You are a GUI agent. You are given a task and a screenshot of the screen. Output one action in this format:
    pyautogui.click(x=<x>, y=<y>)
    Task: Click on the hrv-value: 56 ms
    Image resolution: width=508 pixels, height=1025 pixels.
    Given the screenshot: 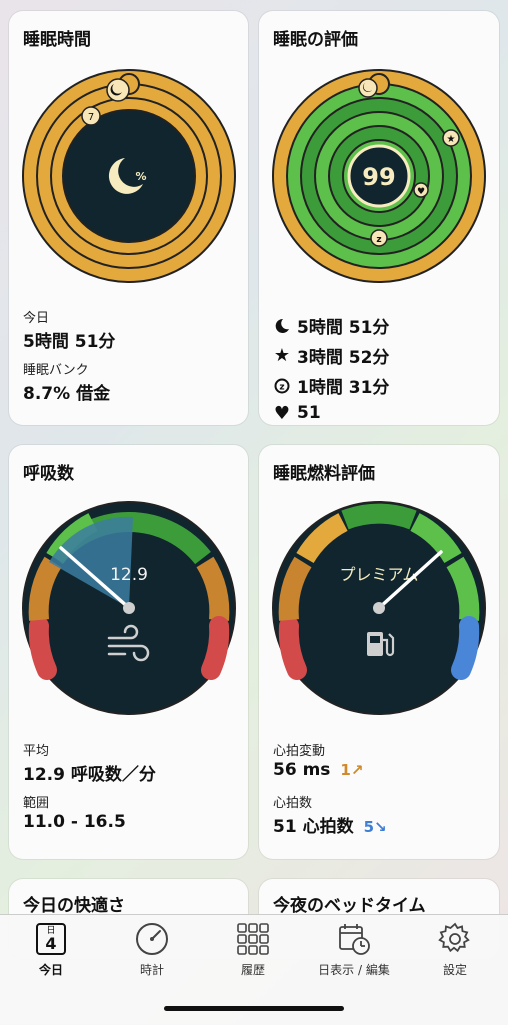 What is the action you would take?
    pyautogui.click(x=302, y=770)
    